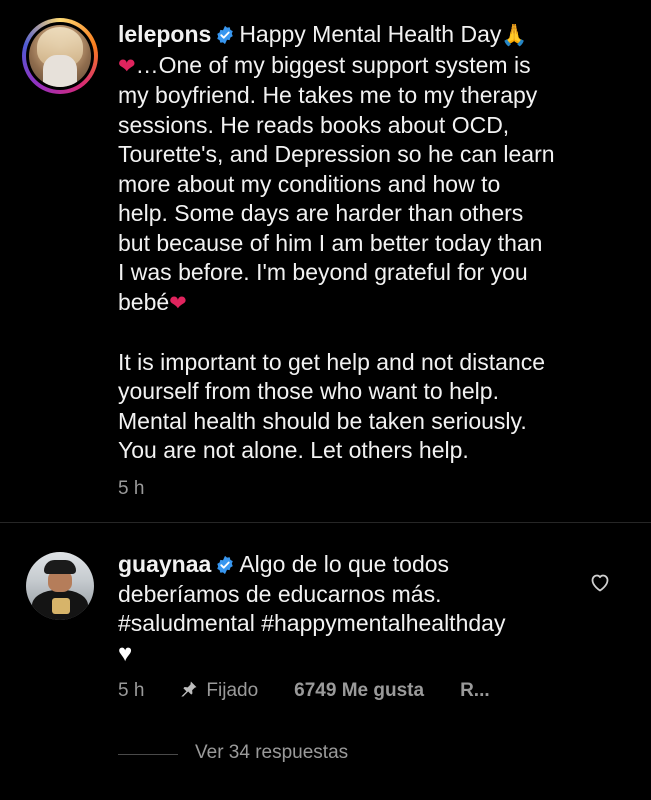  I want to click on comment-author-username: guaynaa, so click(164, 564).